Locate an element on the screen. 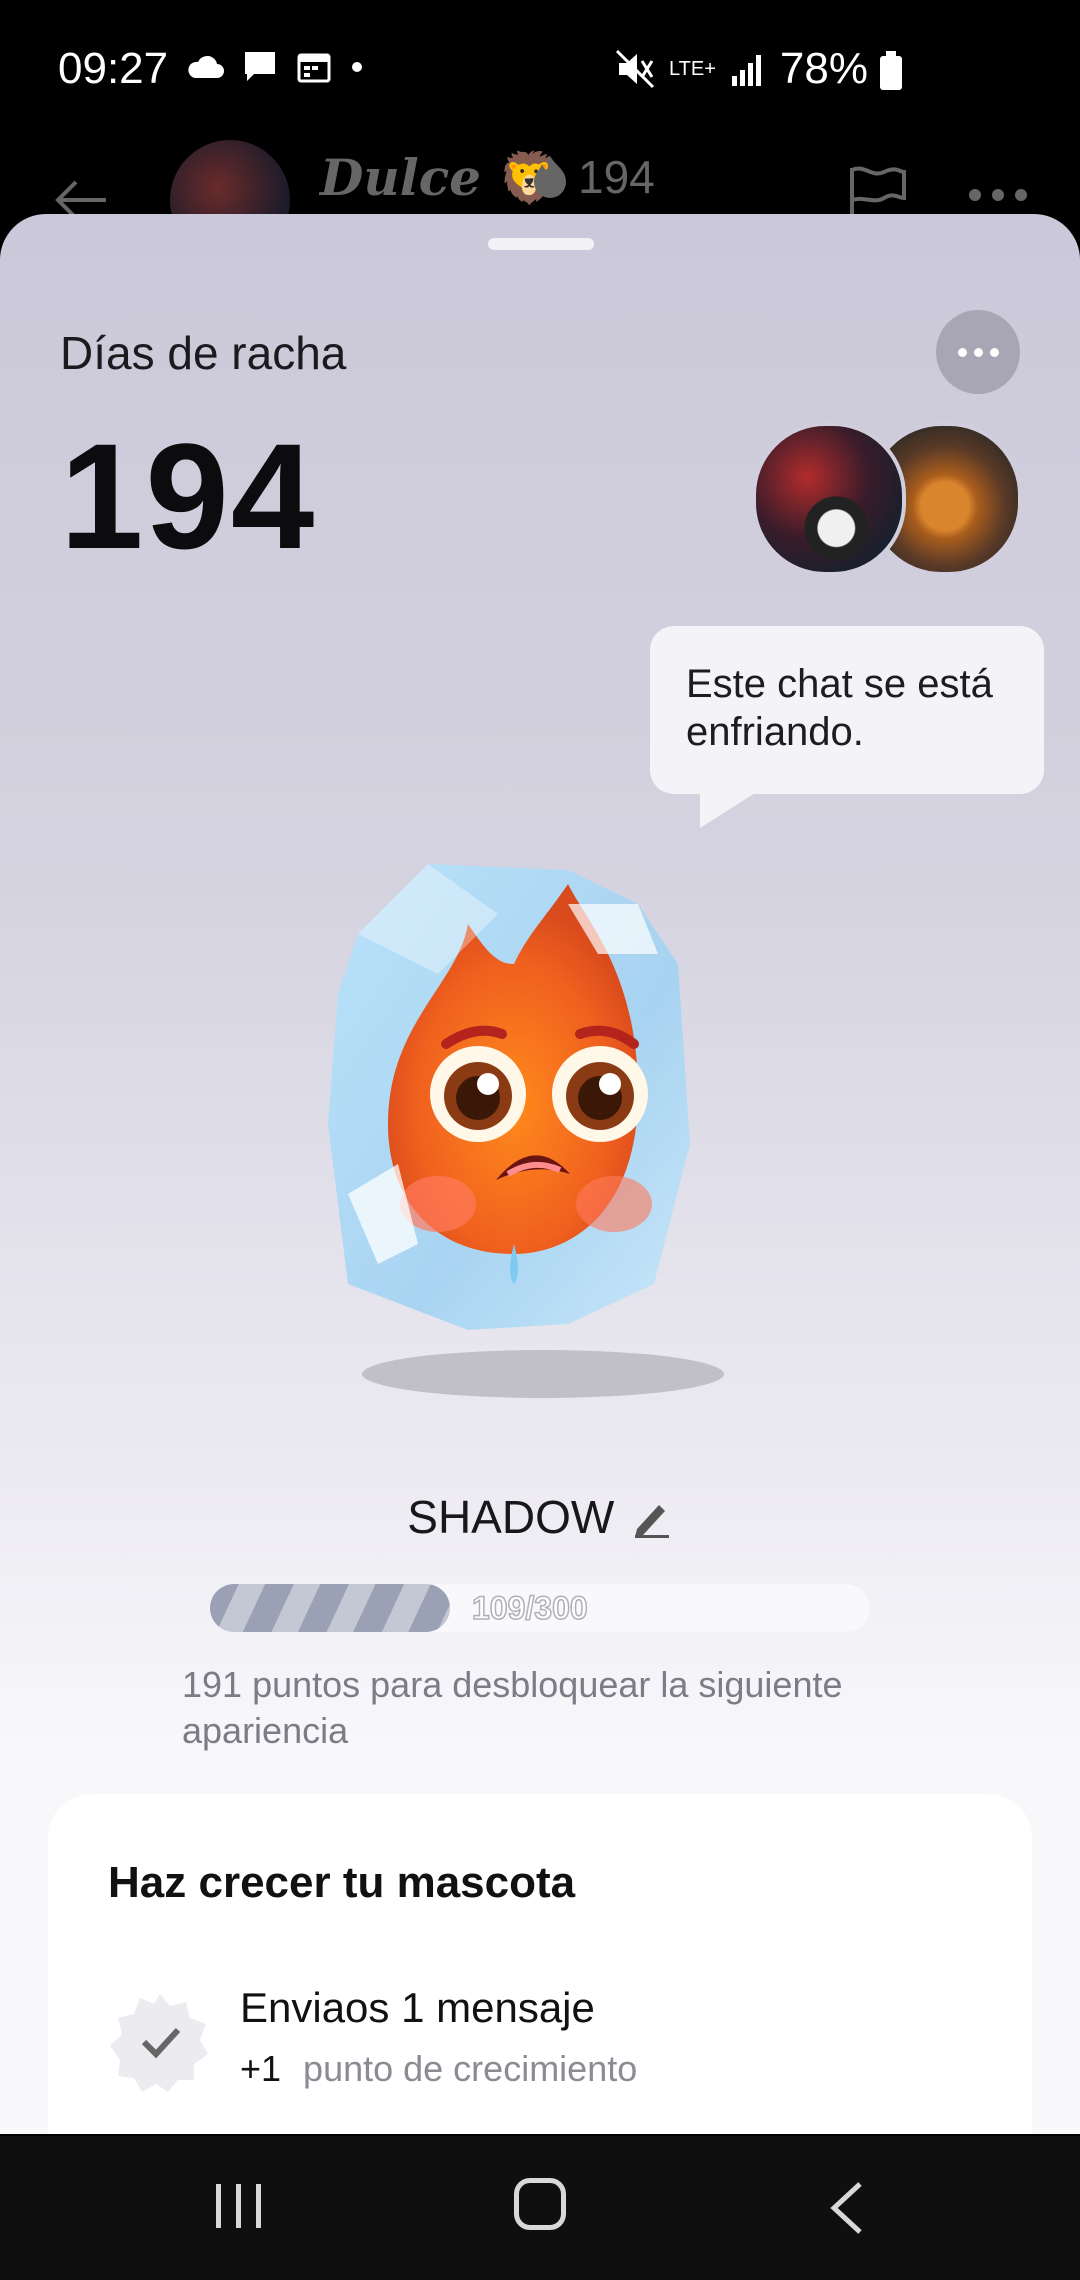  speech-bubble-tail is located at coordinates (730, 809).